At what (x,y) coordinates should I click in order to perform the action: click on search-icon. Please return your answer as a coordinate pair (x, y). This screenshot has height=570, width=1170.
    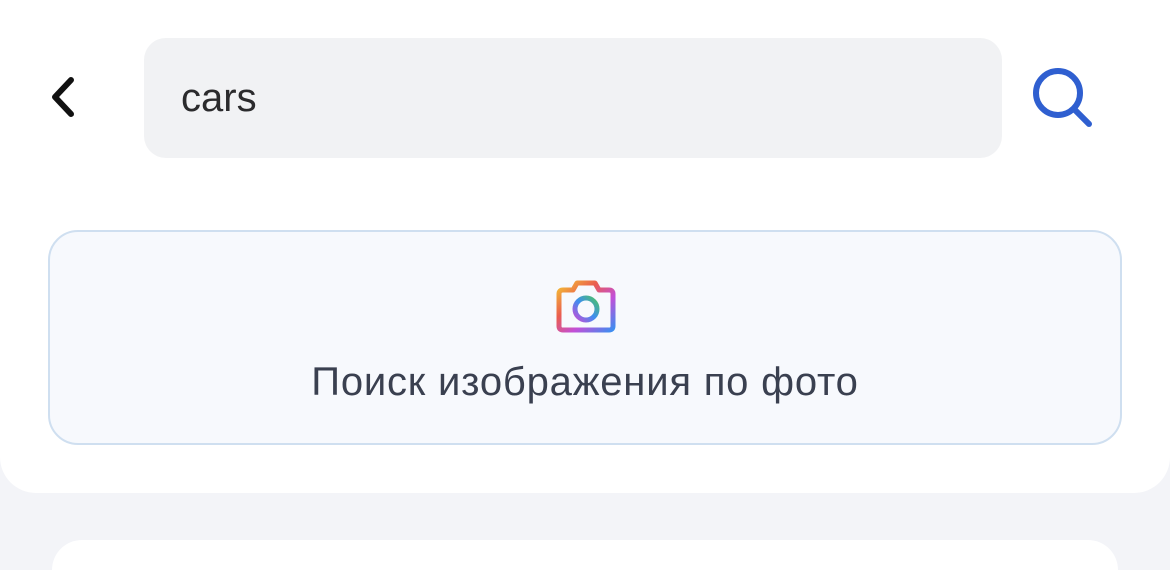
    Looking at the image, I should click on (1062, 97).